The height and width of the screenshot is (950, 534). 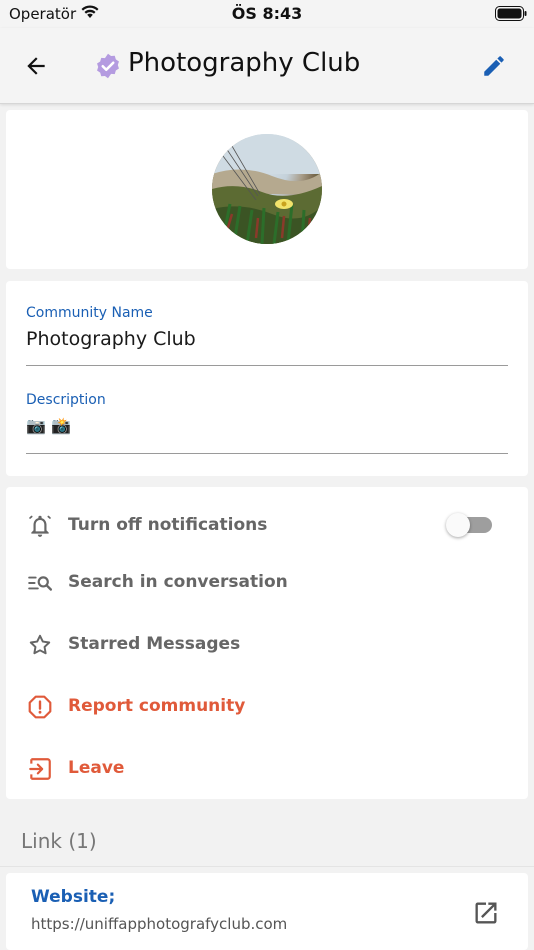 I want to click on open-external-icon, so click(x=486, y=913).